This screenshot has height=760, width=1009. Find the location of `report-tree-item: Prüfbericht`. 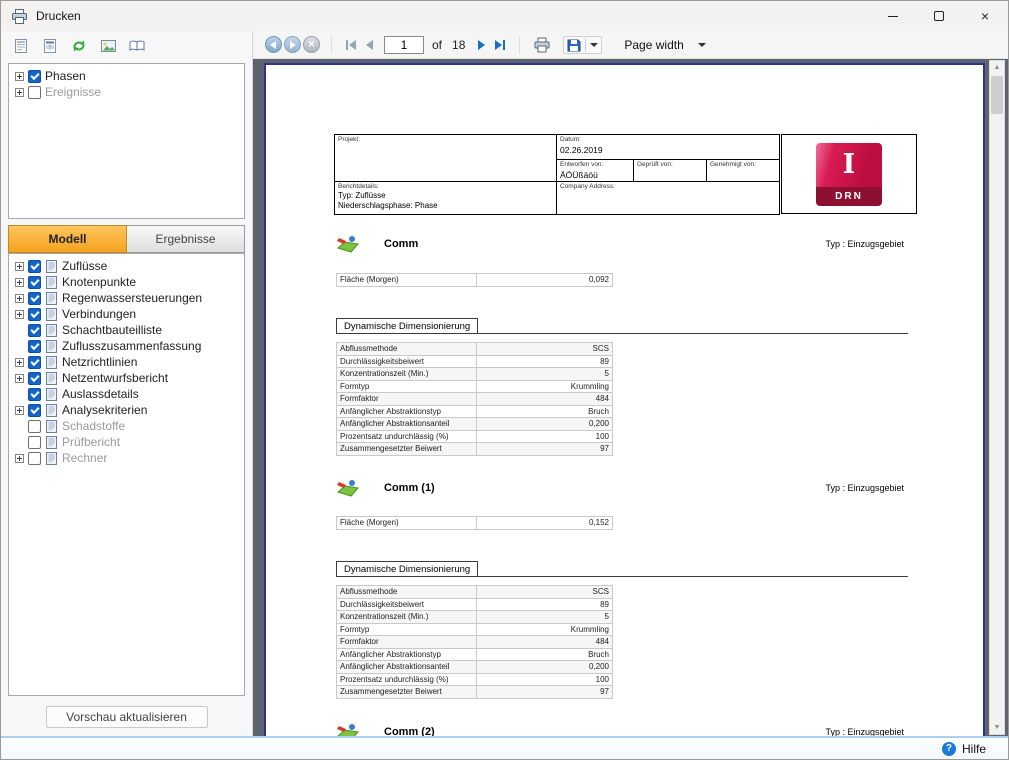

report-tree-item: Prüfbericht is located at coordinates (126, 442).